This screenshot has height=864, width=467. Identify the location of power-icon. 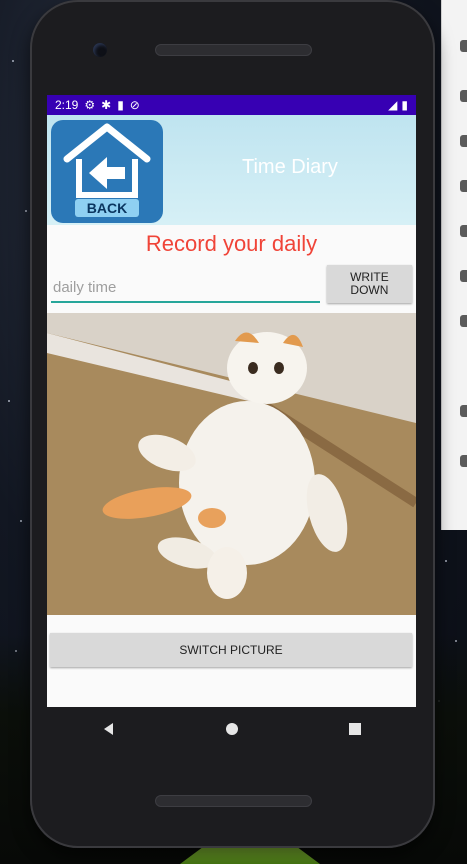
(463, 46).